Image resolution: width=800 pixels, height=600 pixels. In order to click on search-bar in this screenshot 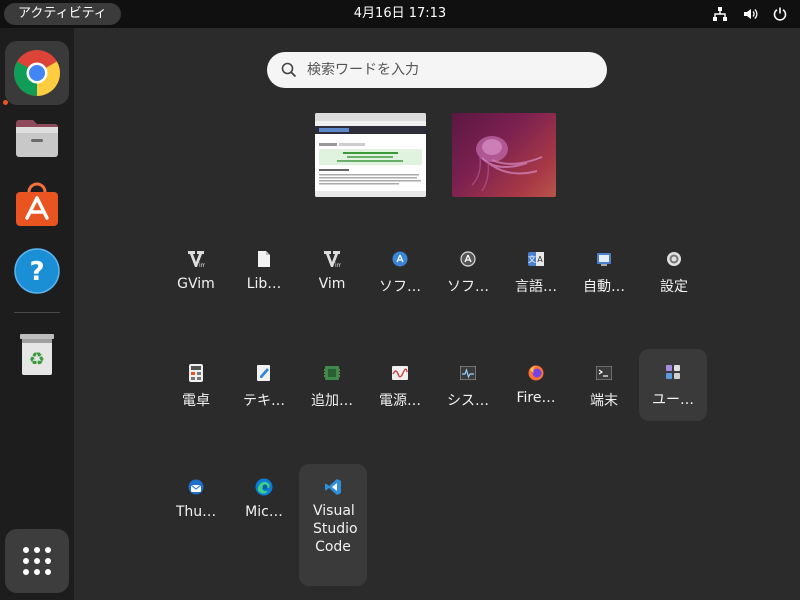, I will do `click(437, 70)`.